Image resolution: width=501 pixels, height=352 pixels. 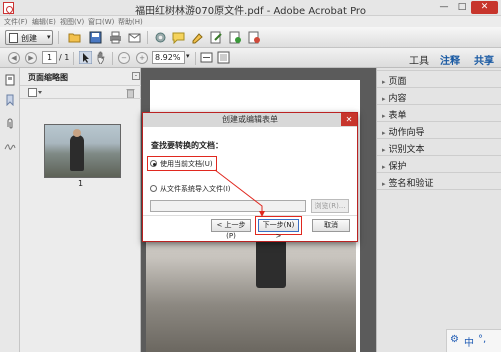 I want to click on panel-section-sign-verify: 签名和验证, so click(x=408, y=182).